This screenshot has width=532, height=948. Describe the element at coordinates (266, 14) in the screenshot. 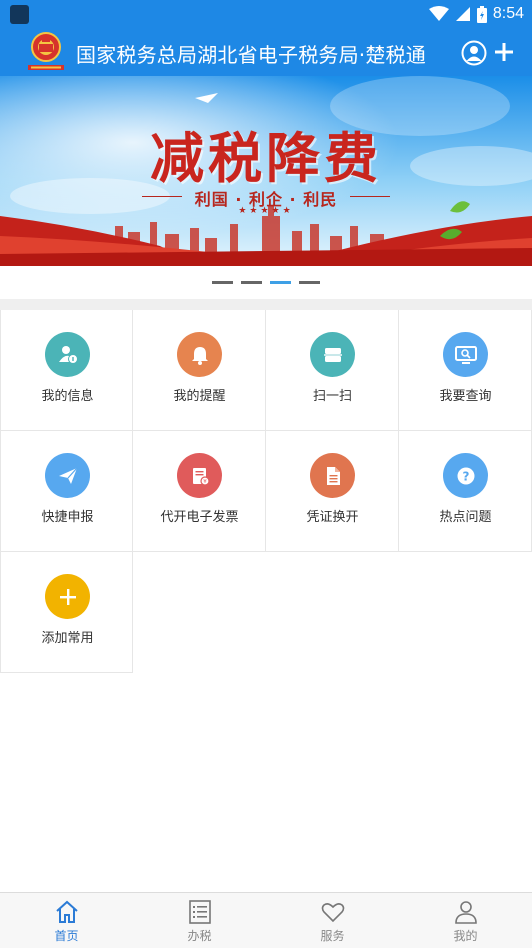

I see `status-bar: 8:54` at that location.